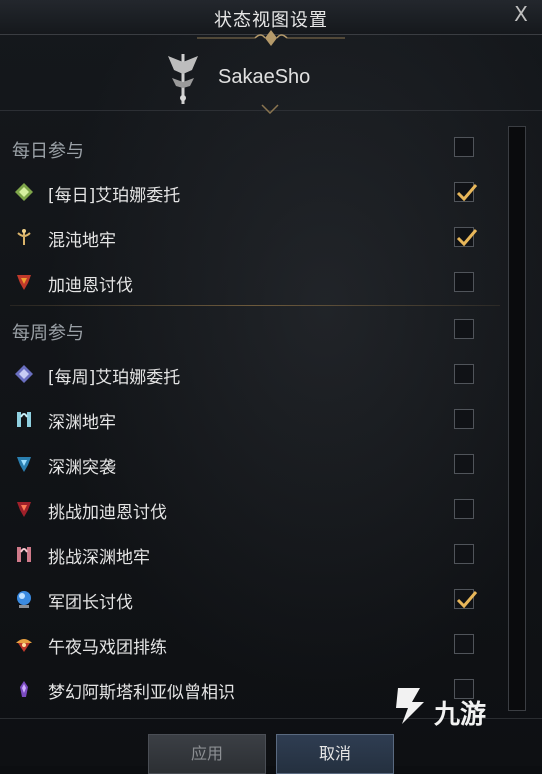 The height and width of the screenshot is (774, 542). I want to click on item-label: [每周]艾珀娜委托, so click(114, 378).